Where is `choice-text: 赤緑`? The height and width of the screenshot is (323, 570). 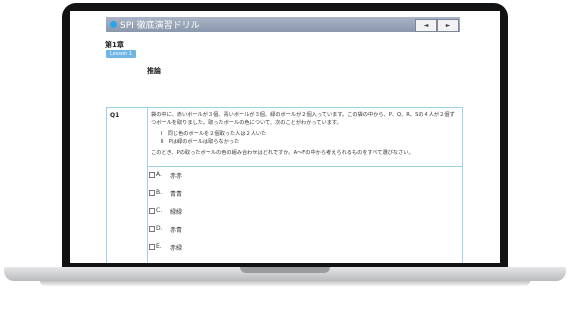
choice-text: 赤緑 is located at coordinates (176, 248).